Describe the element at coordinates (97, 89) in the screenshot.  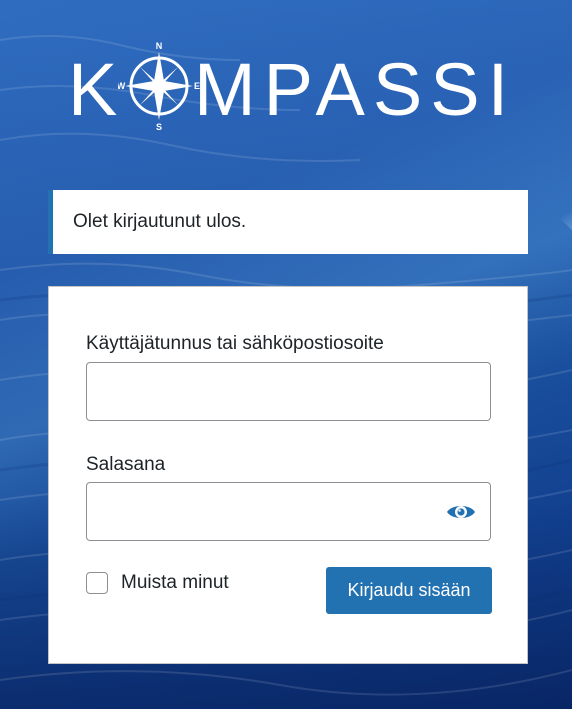
I see `logo-letter-k: K` at that location.